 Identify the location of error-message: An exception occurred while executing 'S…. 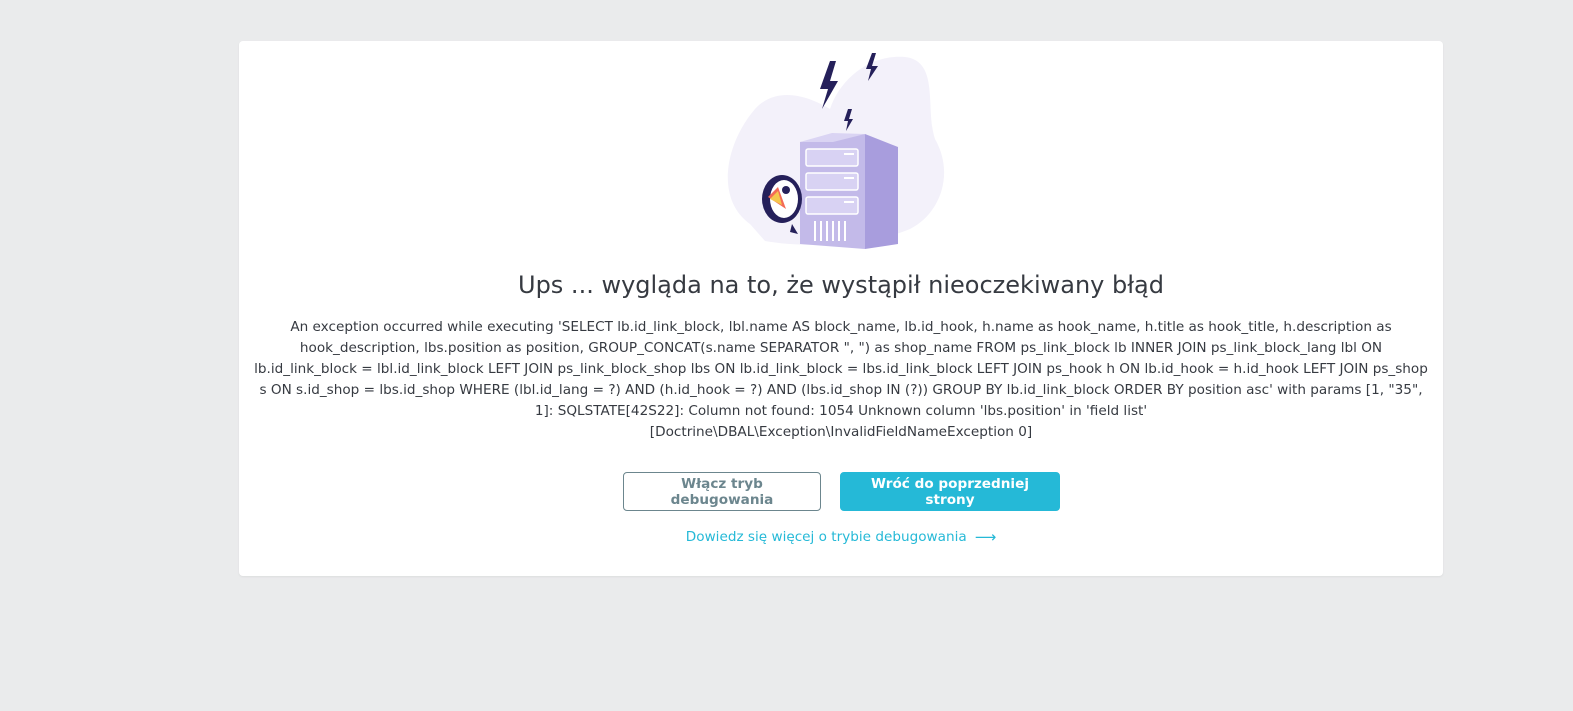
(841, 369).